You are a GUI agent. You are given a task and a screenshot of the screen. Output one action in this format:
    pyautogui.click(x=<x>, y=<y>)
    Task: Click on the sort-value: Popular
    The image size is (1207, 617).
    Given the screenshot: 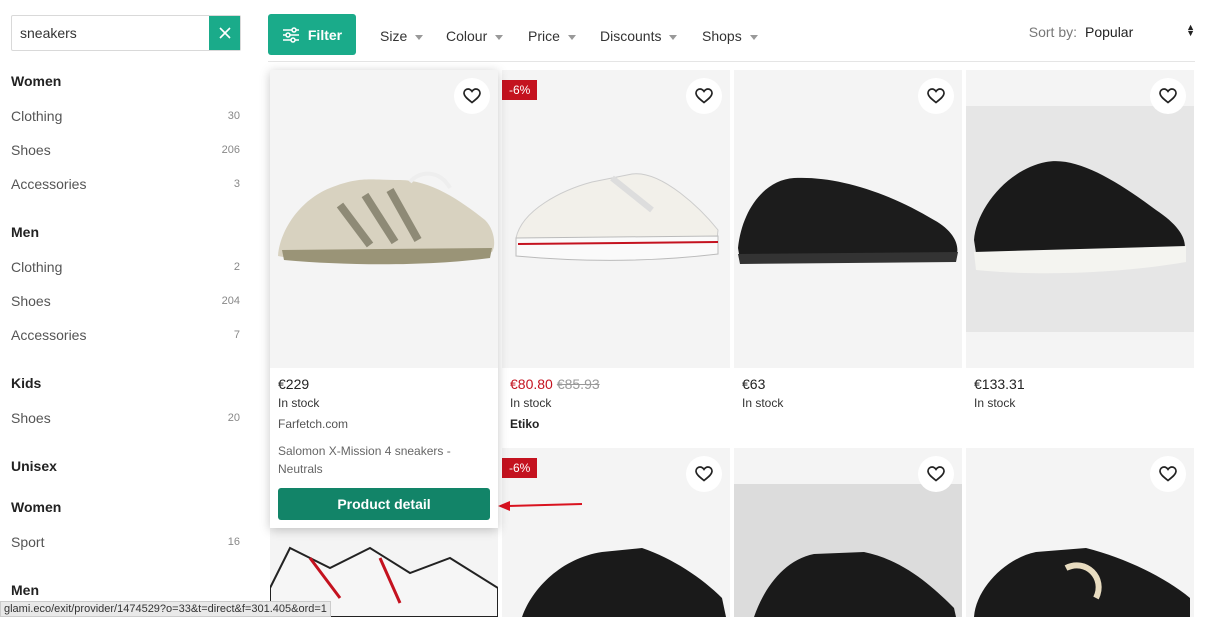 What is the action you would take?
    pyautogui.click(x=1109, y=32)
    